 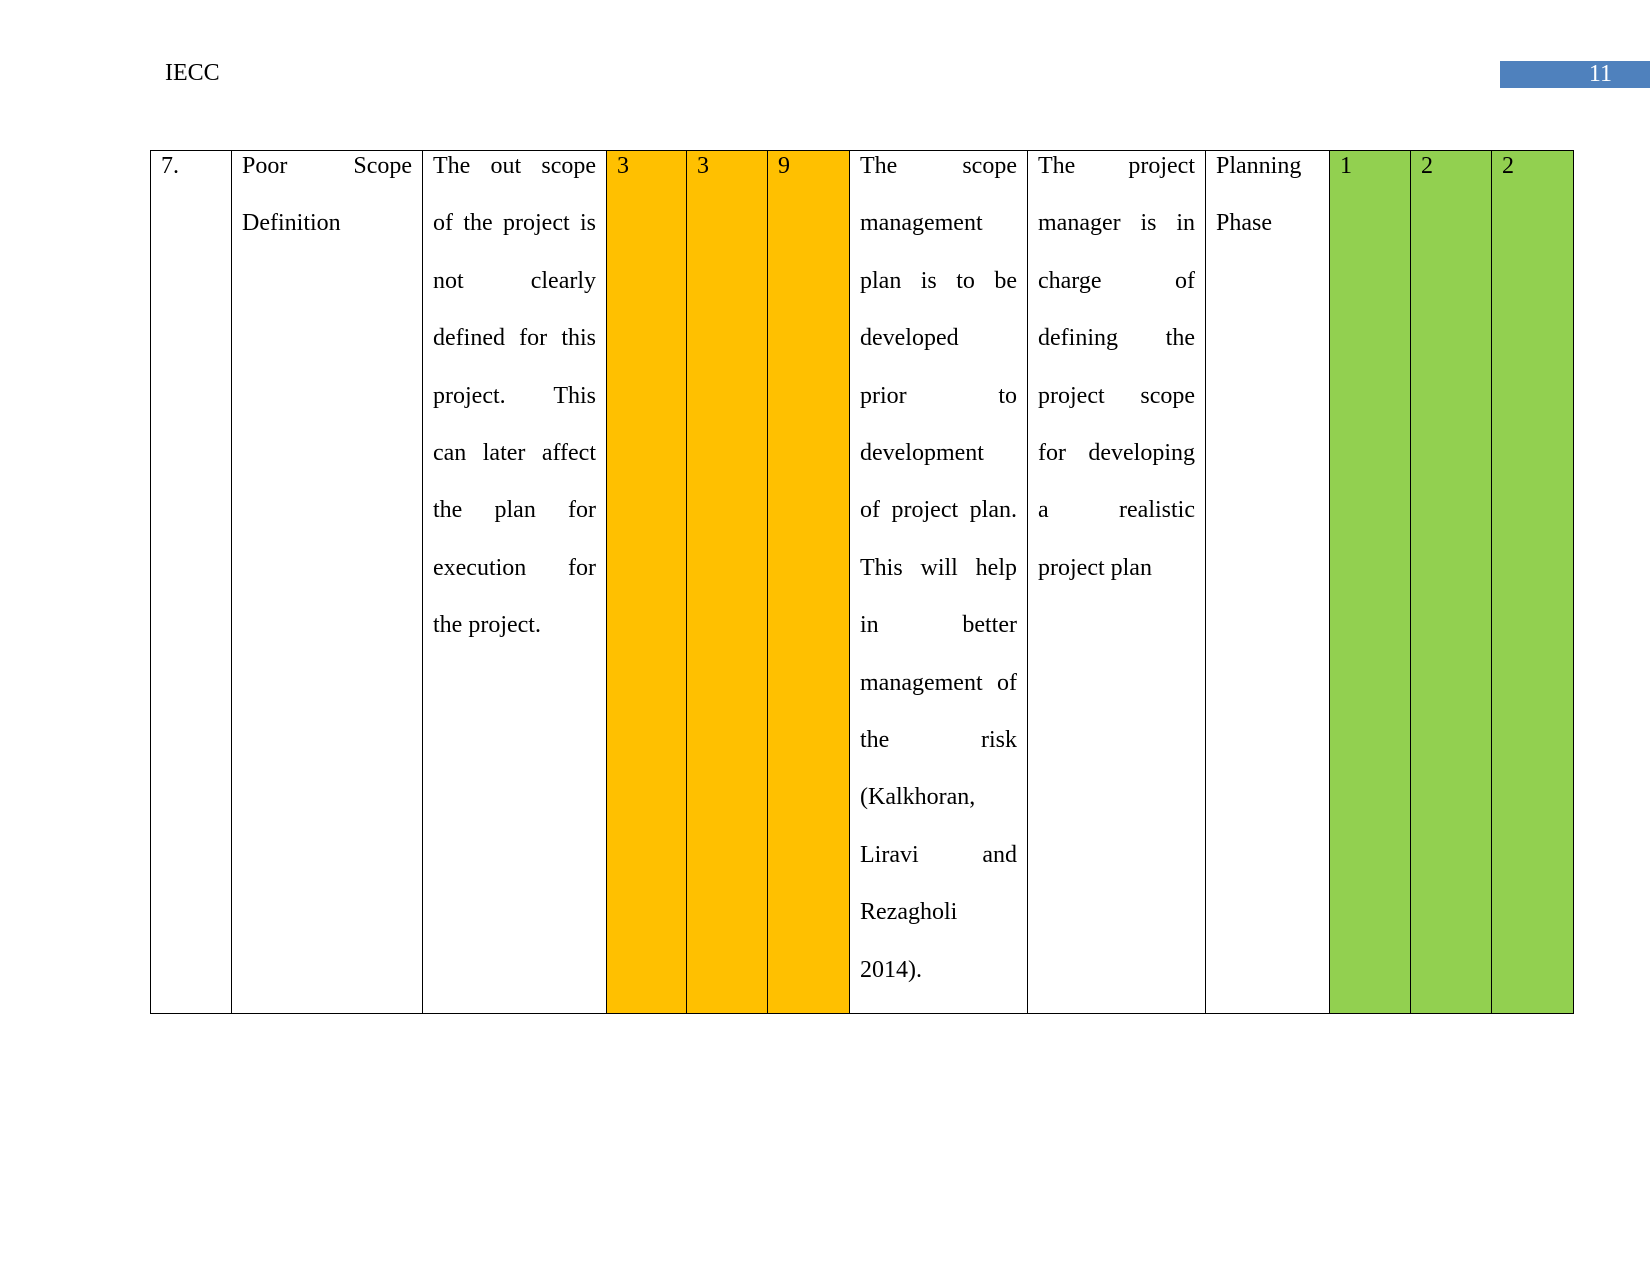 I want to click on text-line: prior to, so click(x=938, y=395).